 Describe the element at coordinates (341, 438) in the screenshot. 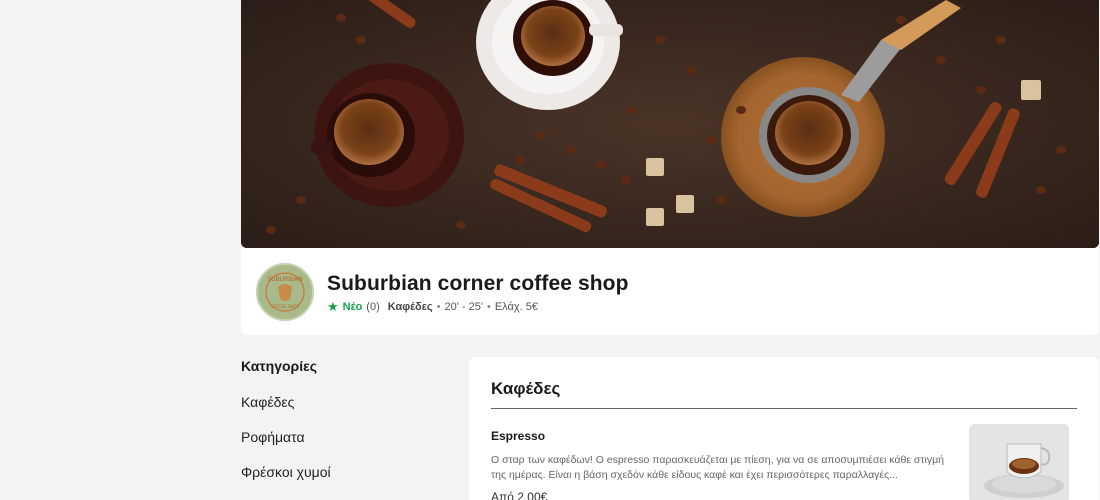

I see `sidebar-item-beverages: Ροφήματα` at that location.